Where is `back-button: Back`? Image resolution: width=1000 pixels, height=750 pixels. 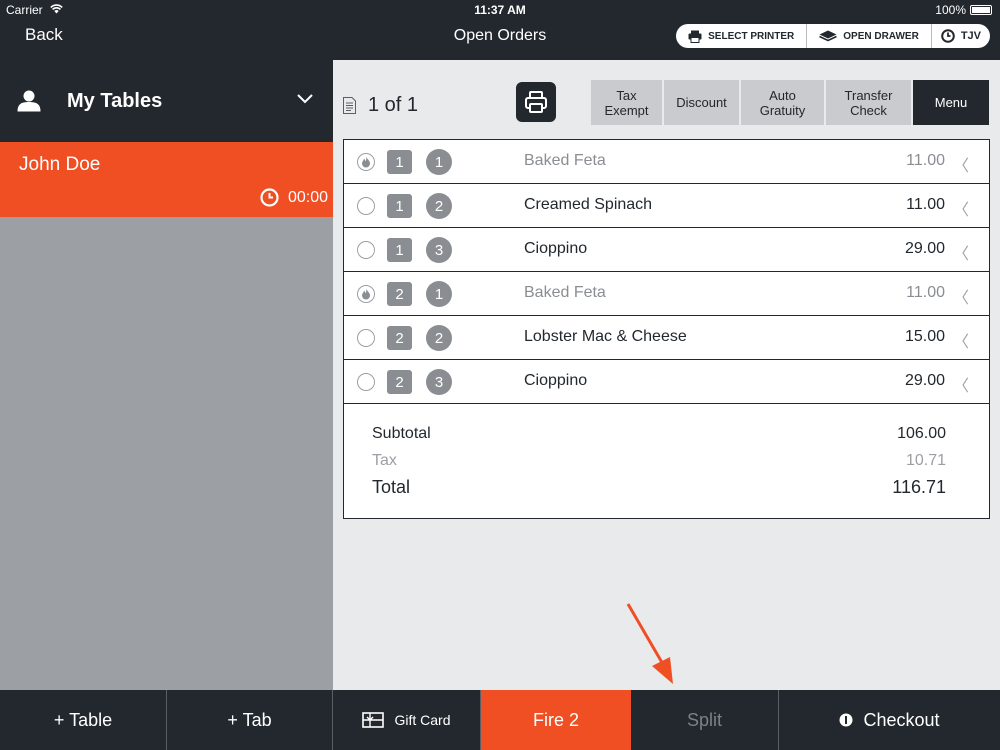 back-button: Back is located at coordinates (44, 35).